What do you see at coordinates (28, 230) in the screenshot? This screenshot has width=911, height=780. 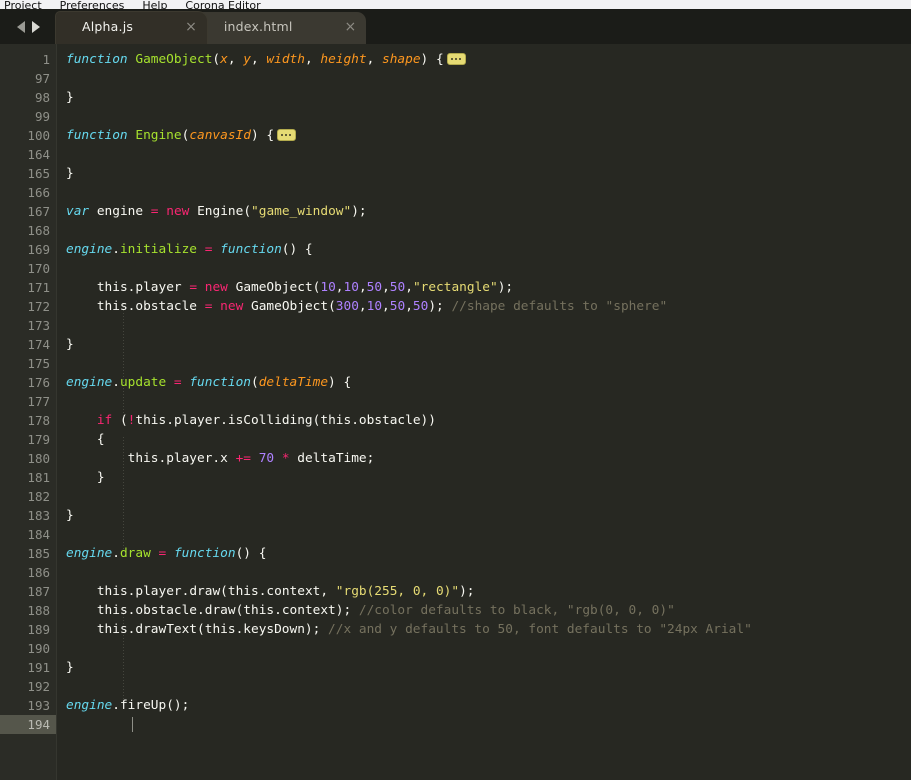 I see `line-number: 168` at bounding box center [28, 230].